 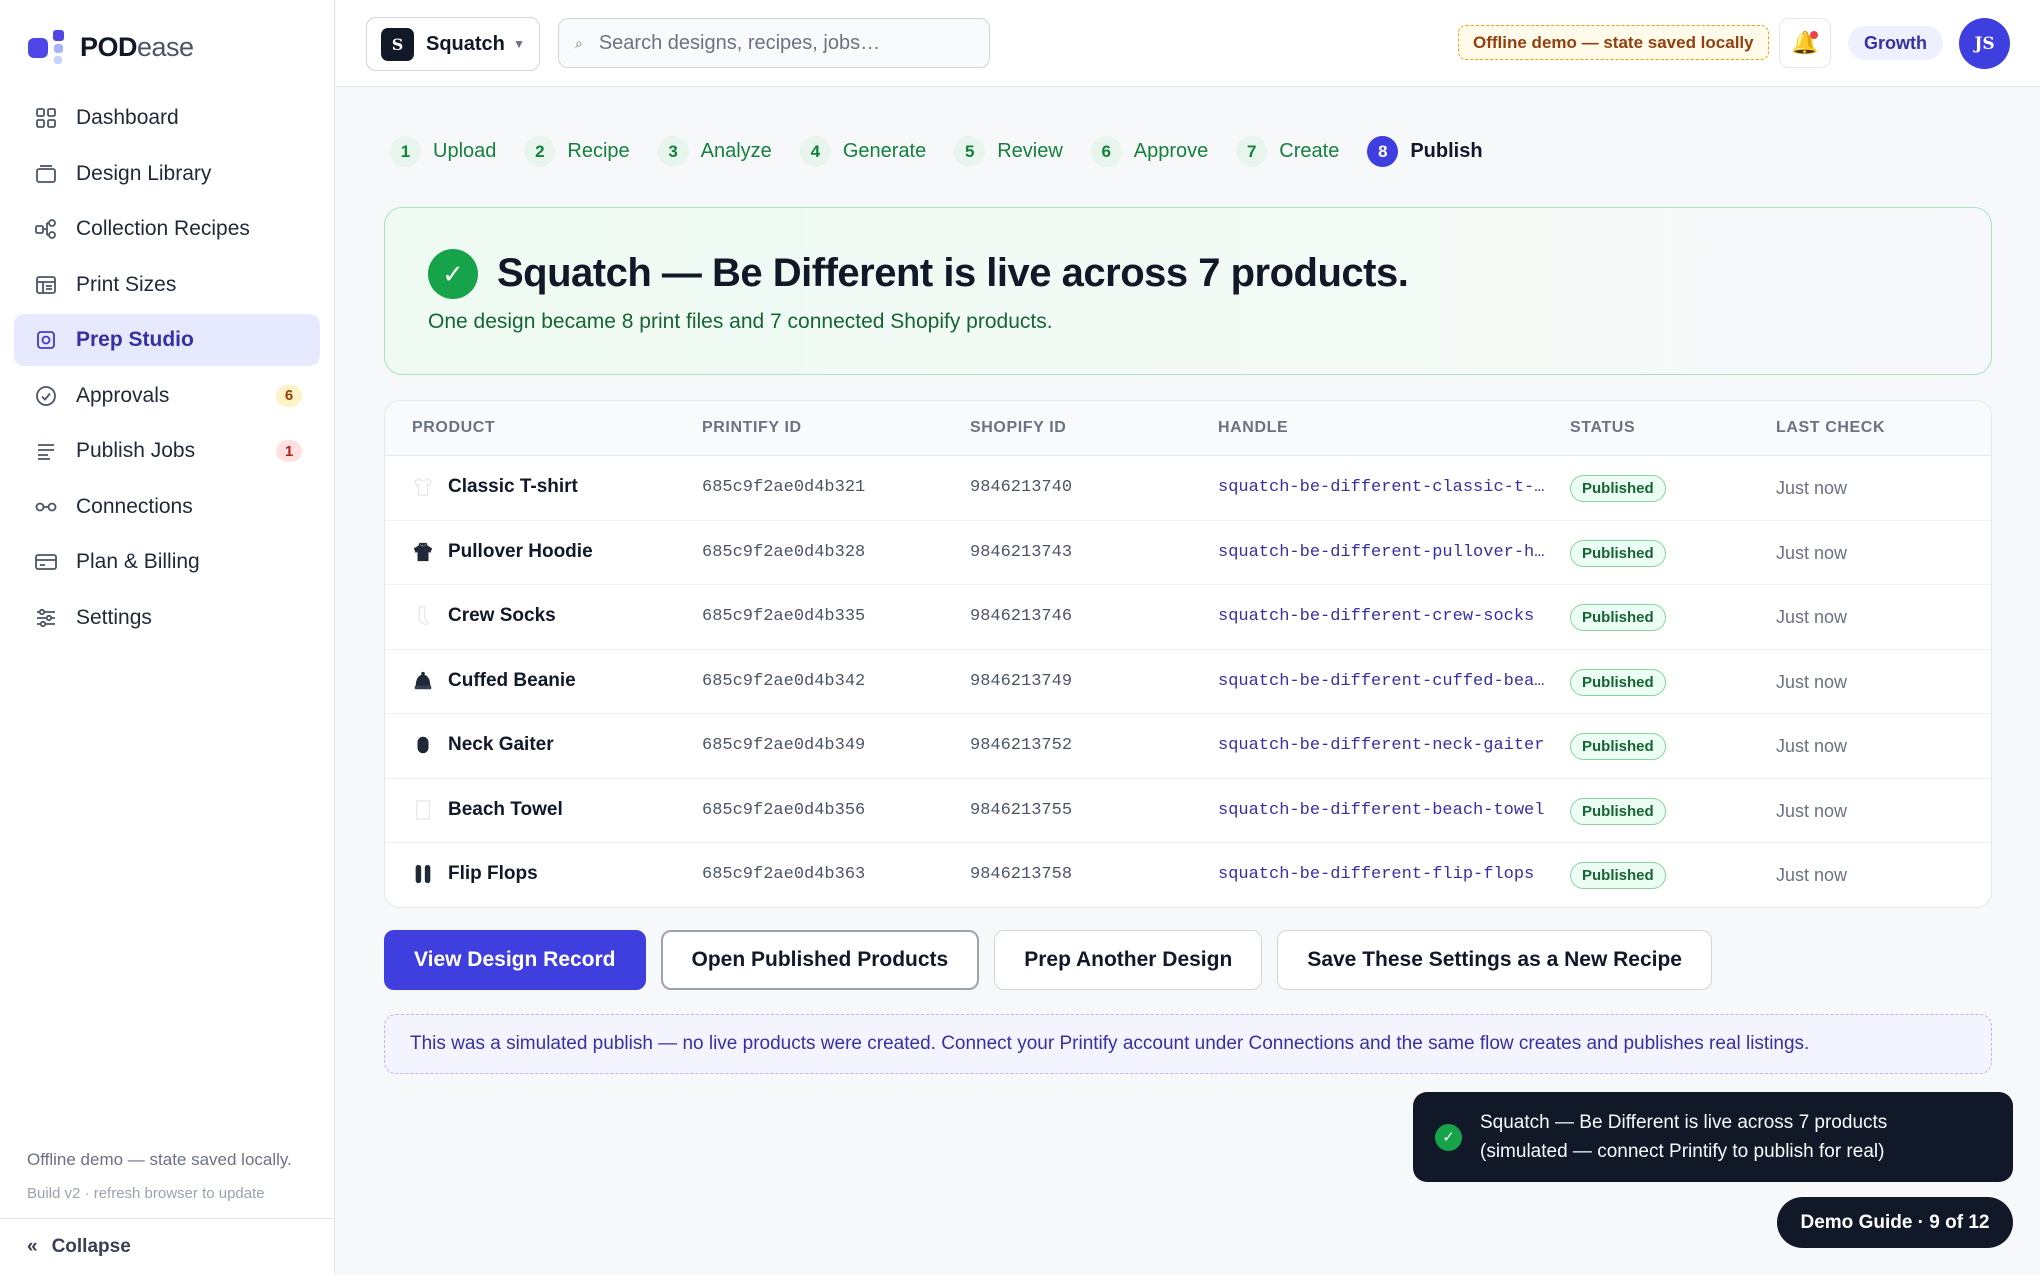 I want to click on sidebar-item-label: Dashboard, so click(x=127, y=117).